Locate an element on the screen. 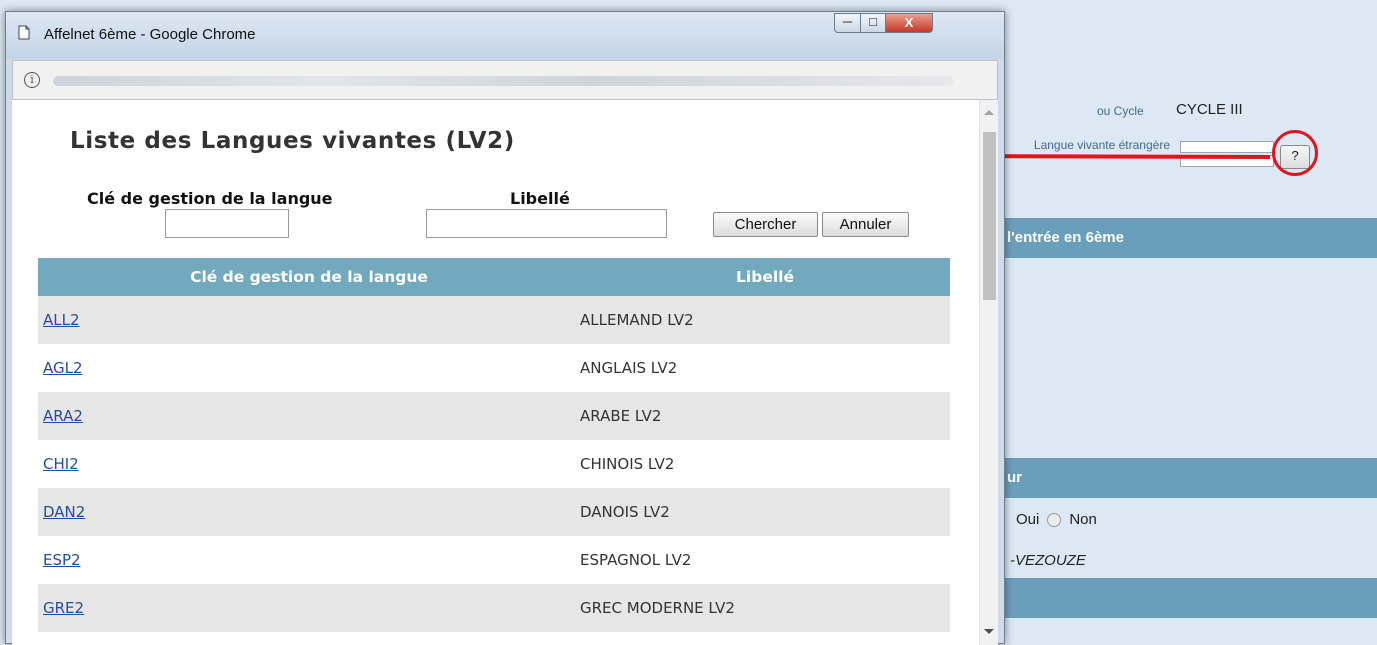  language-key-link: ALL2 is located at coordinates (61, 320).